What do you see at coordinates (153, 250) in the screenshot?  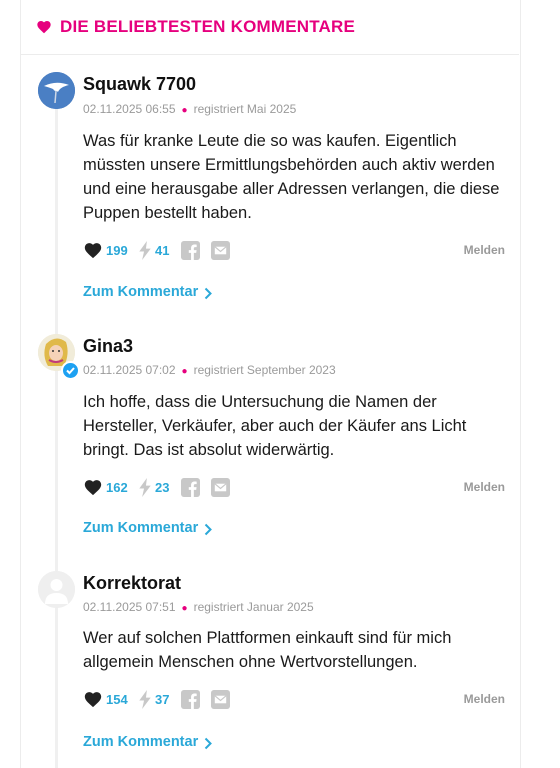 I see `dislike-button: 41` at bounding box center [153, 250].